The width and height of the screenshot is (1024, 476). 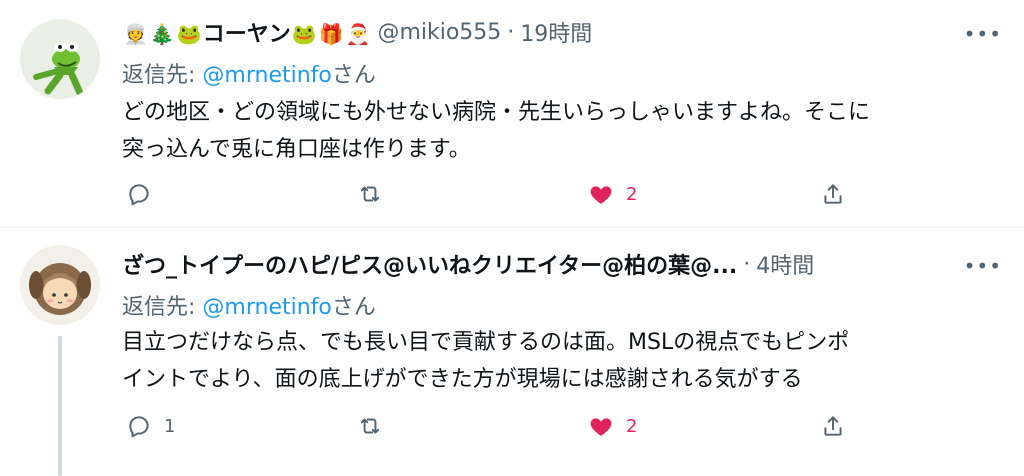 I want to click on author-handle: @mikio555, so click(x=439, y=32).